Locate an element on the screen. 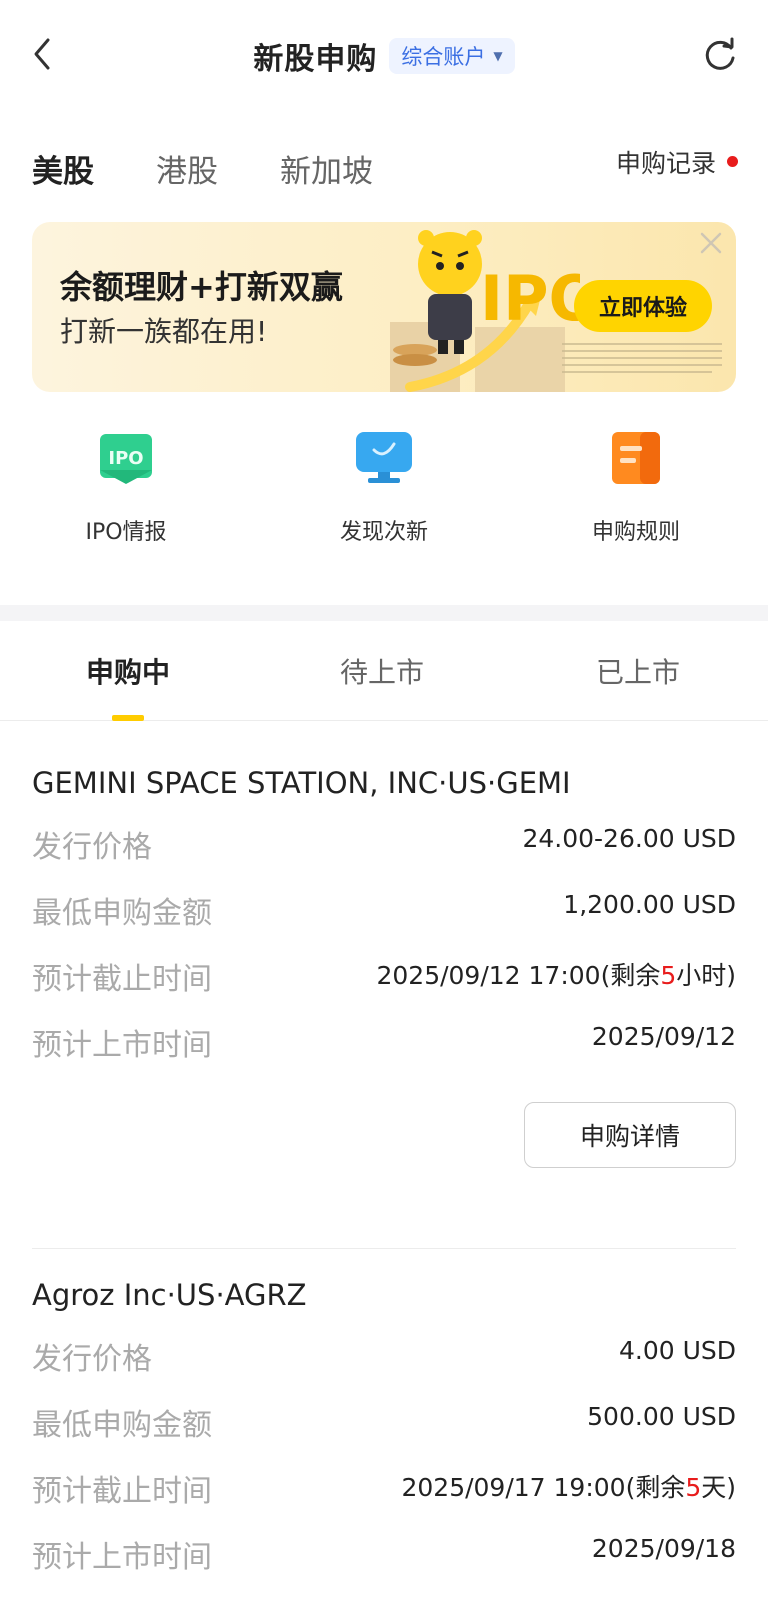 This screenshot has height=1612, width=768. discover-new-entry: 发现次新 is located at coordinates (384, 488).